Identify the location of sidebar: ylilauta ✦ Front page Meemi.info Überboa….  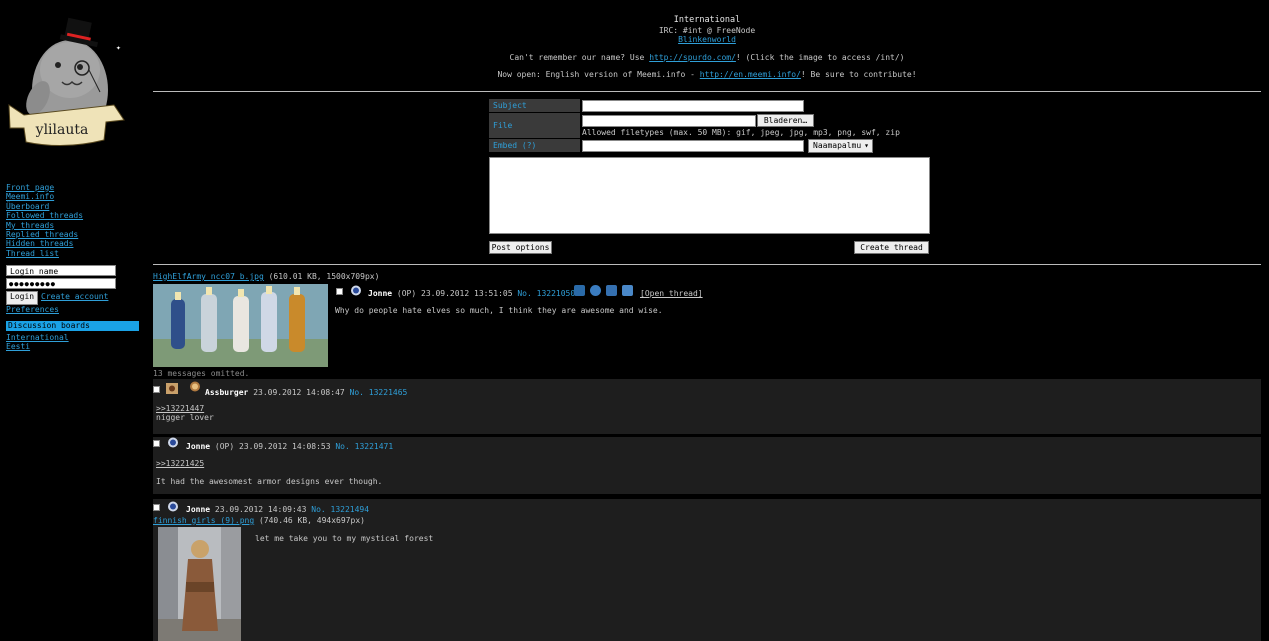
(72, 320).